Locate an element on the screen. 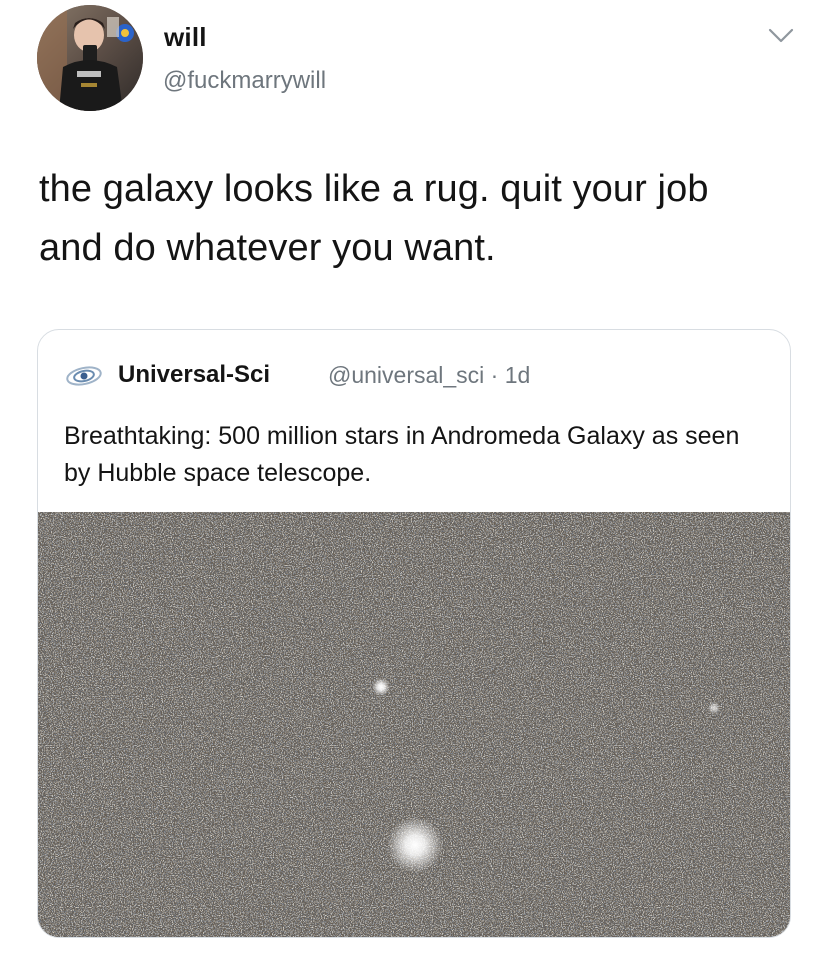 This screenshot has width=828, height=963. chevron-down-icon is located at coordinates (781, 36).